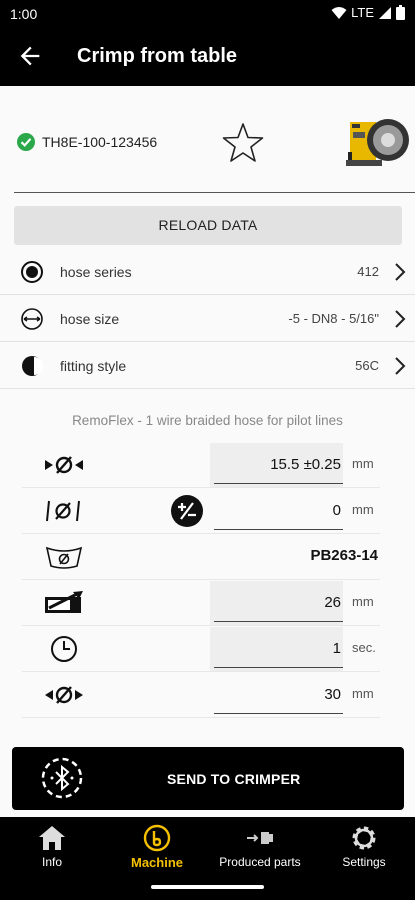  I want to click on back-arrow-icon, so click(30, 56).